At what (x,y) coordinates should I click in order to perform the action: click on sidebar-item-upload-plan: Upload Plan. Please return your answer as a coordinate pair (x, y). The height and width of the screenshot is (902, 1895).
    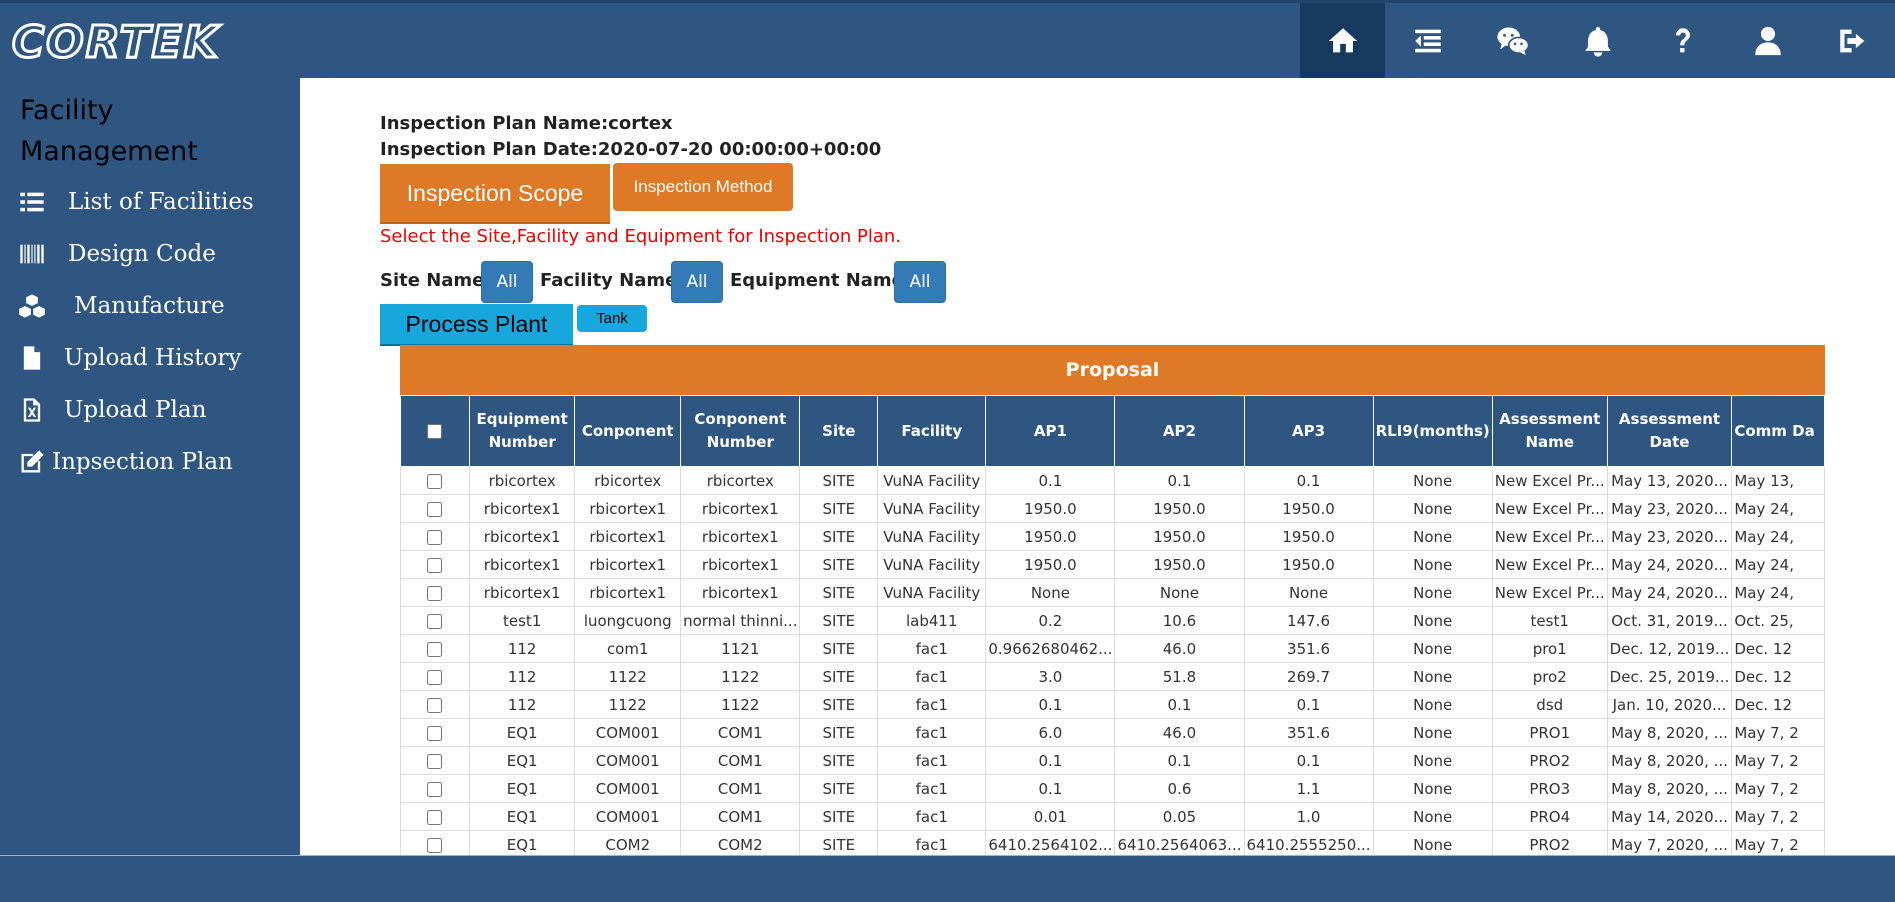
    Looking at the image, I should click on (112, 410).